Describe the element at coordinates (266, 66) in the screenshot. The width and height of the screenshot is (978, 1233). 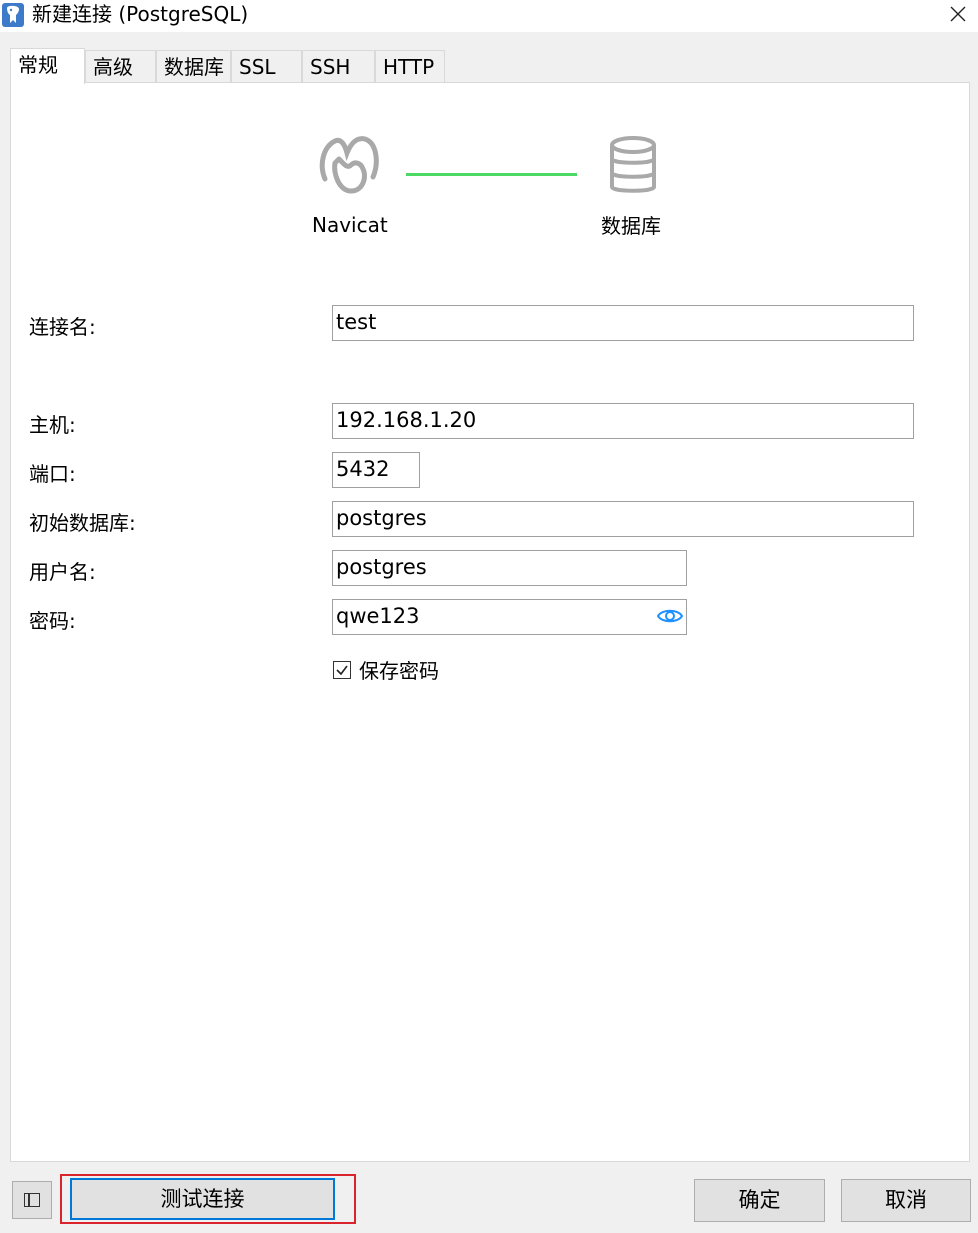
I see `tab-ssl: SSL` at that location.